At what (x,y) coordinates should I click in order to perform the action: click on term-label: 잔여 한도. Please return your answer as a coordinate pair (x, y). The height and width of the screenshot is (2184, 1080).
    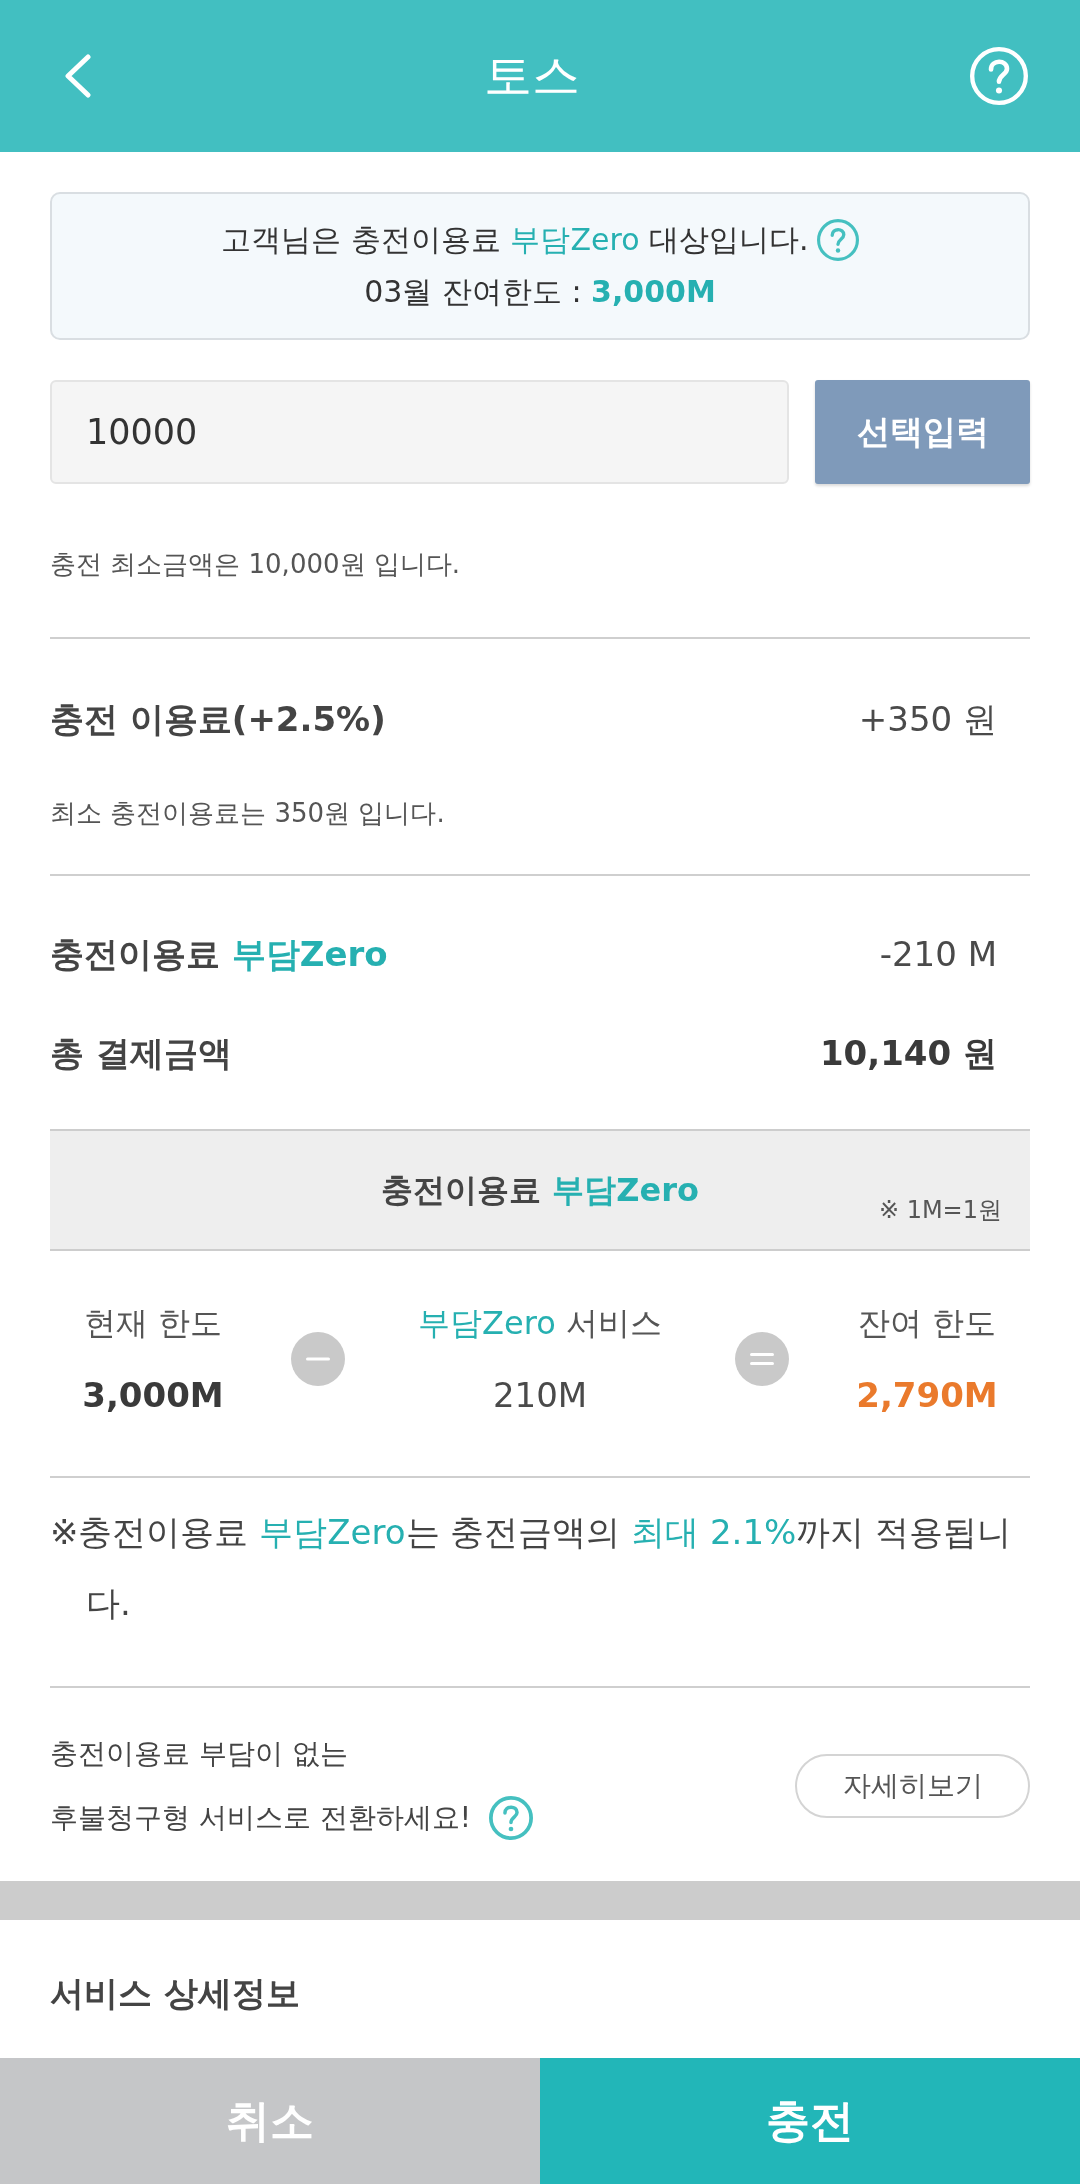
    Looking at the image, I should click on (927, 1323).